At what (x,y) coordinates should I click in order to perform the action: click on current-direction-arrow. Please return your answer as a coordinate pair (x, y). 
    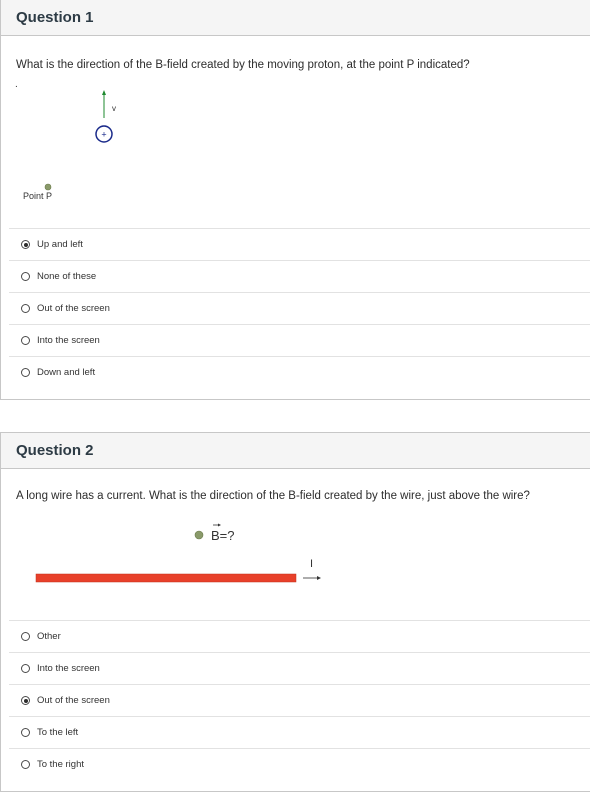
    Looking at the image, I should click on (312, 578).